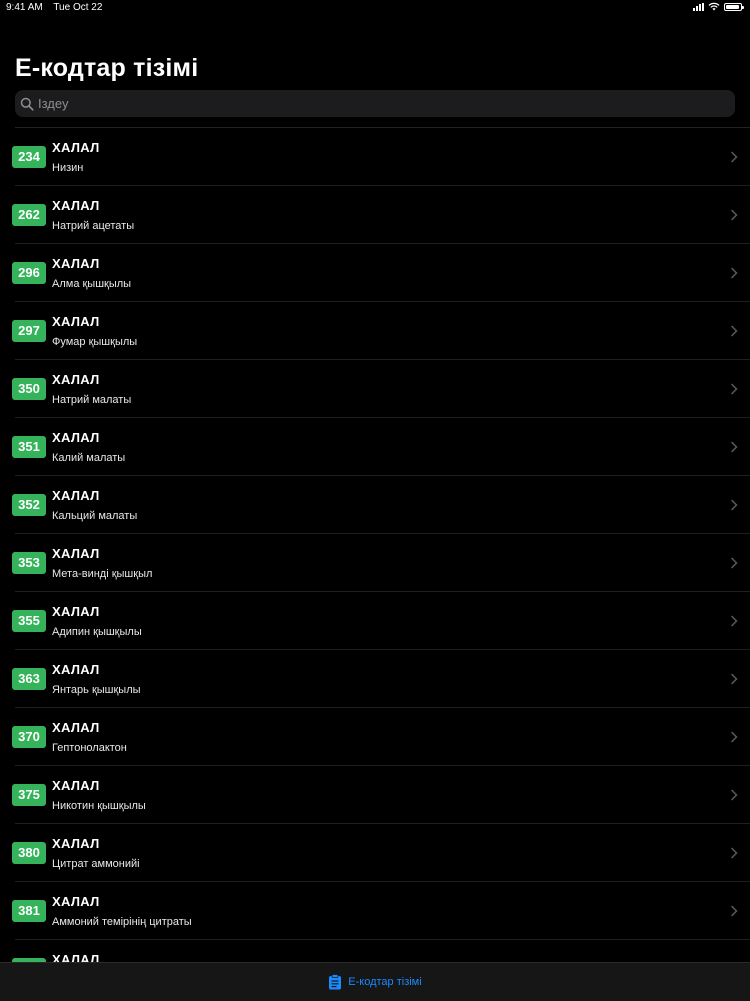 The image size is (750, 1001). I want to click on code-badge: 262, so click(29, 215).